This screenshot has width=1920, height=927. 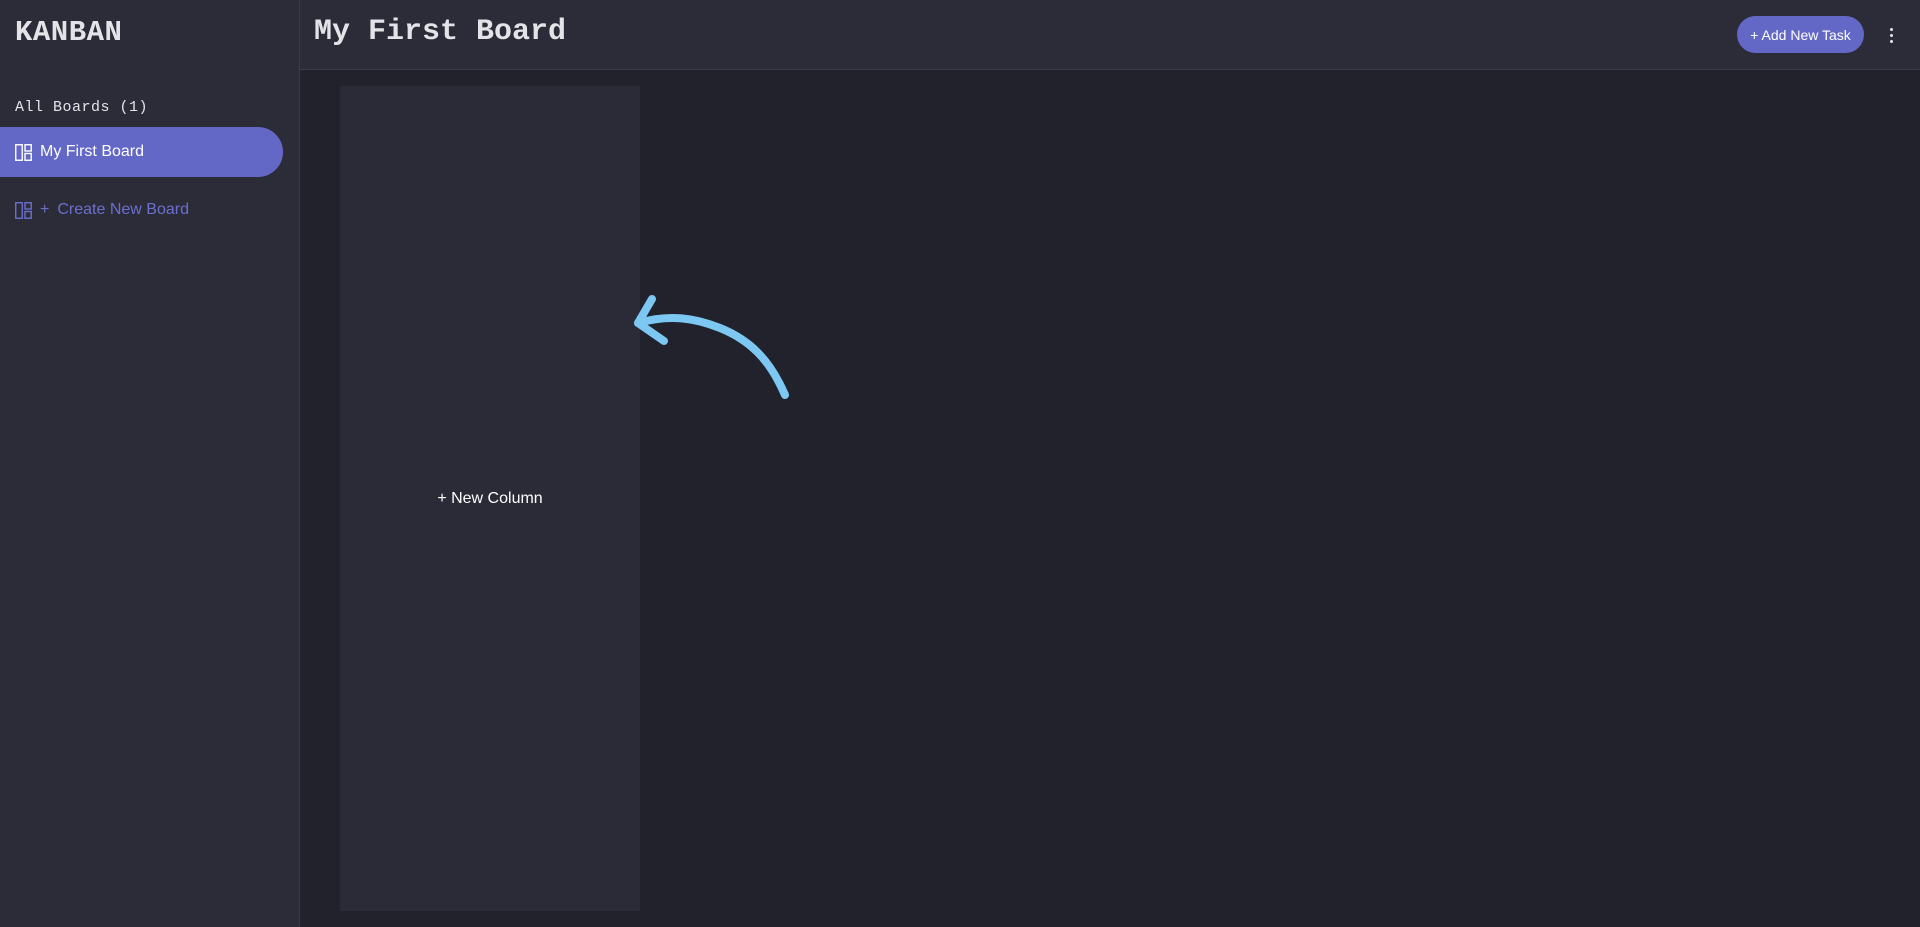 I want to click on create-new-board-button: + Create New Board, so click(x=141, y=210).